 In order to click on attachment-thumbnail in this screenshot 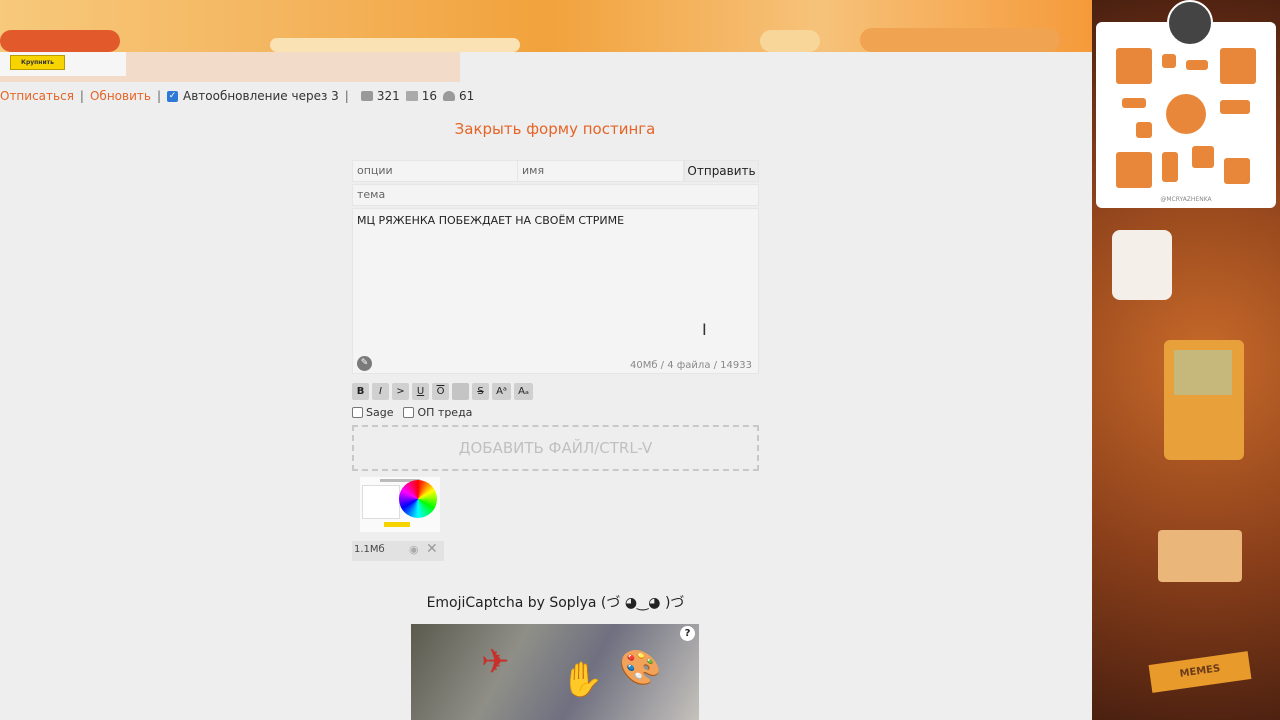, I will do `click(400, 504)`.